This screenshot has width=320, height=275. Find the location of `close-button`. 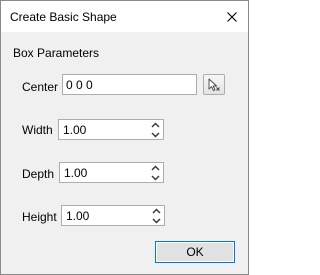

close-button is located at coordinates (232, 17).